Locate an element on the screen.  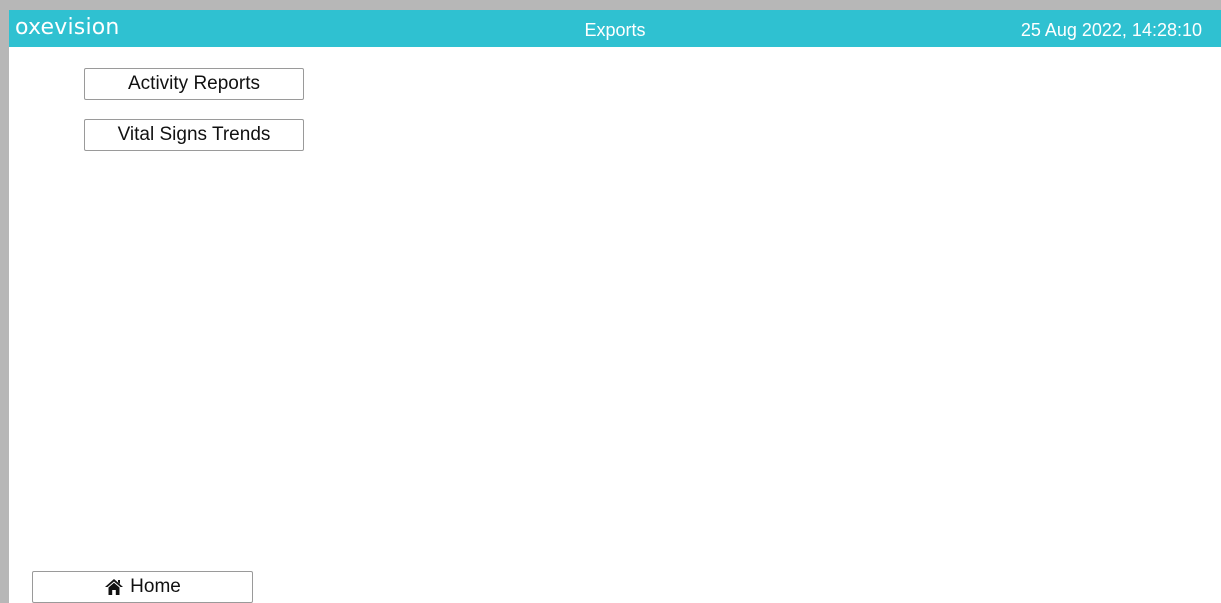
vital-signs-trends-label: Vital Signs Trends is located at coordinates (194, 134).